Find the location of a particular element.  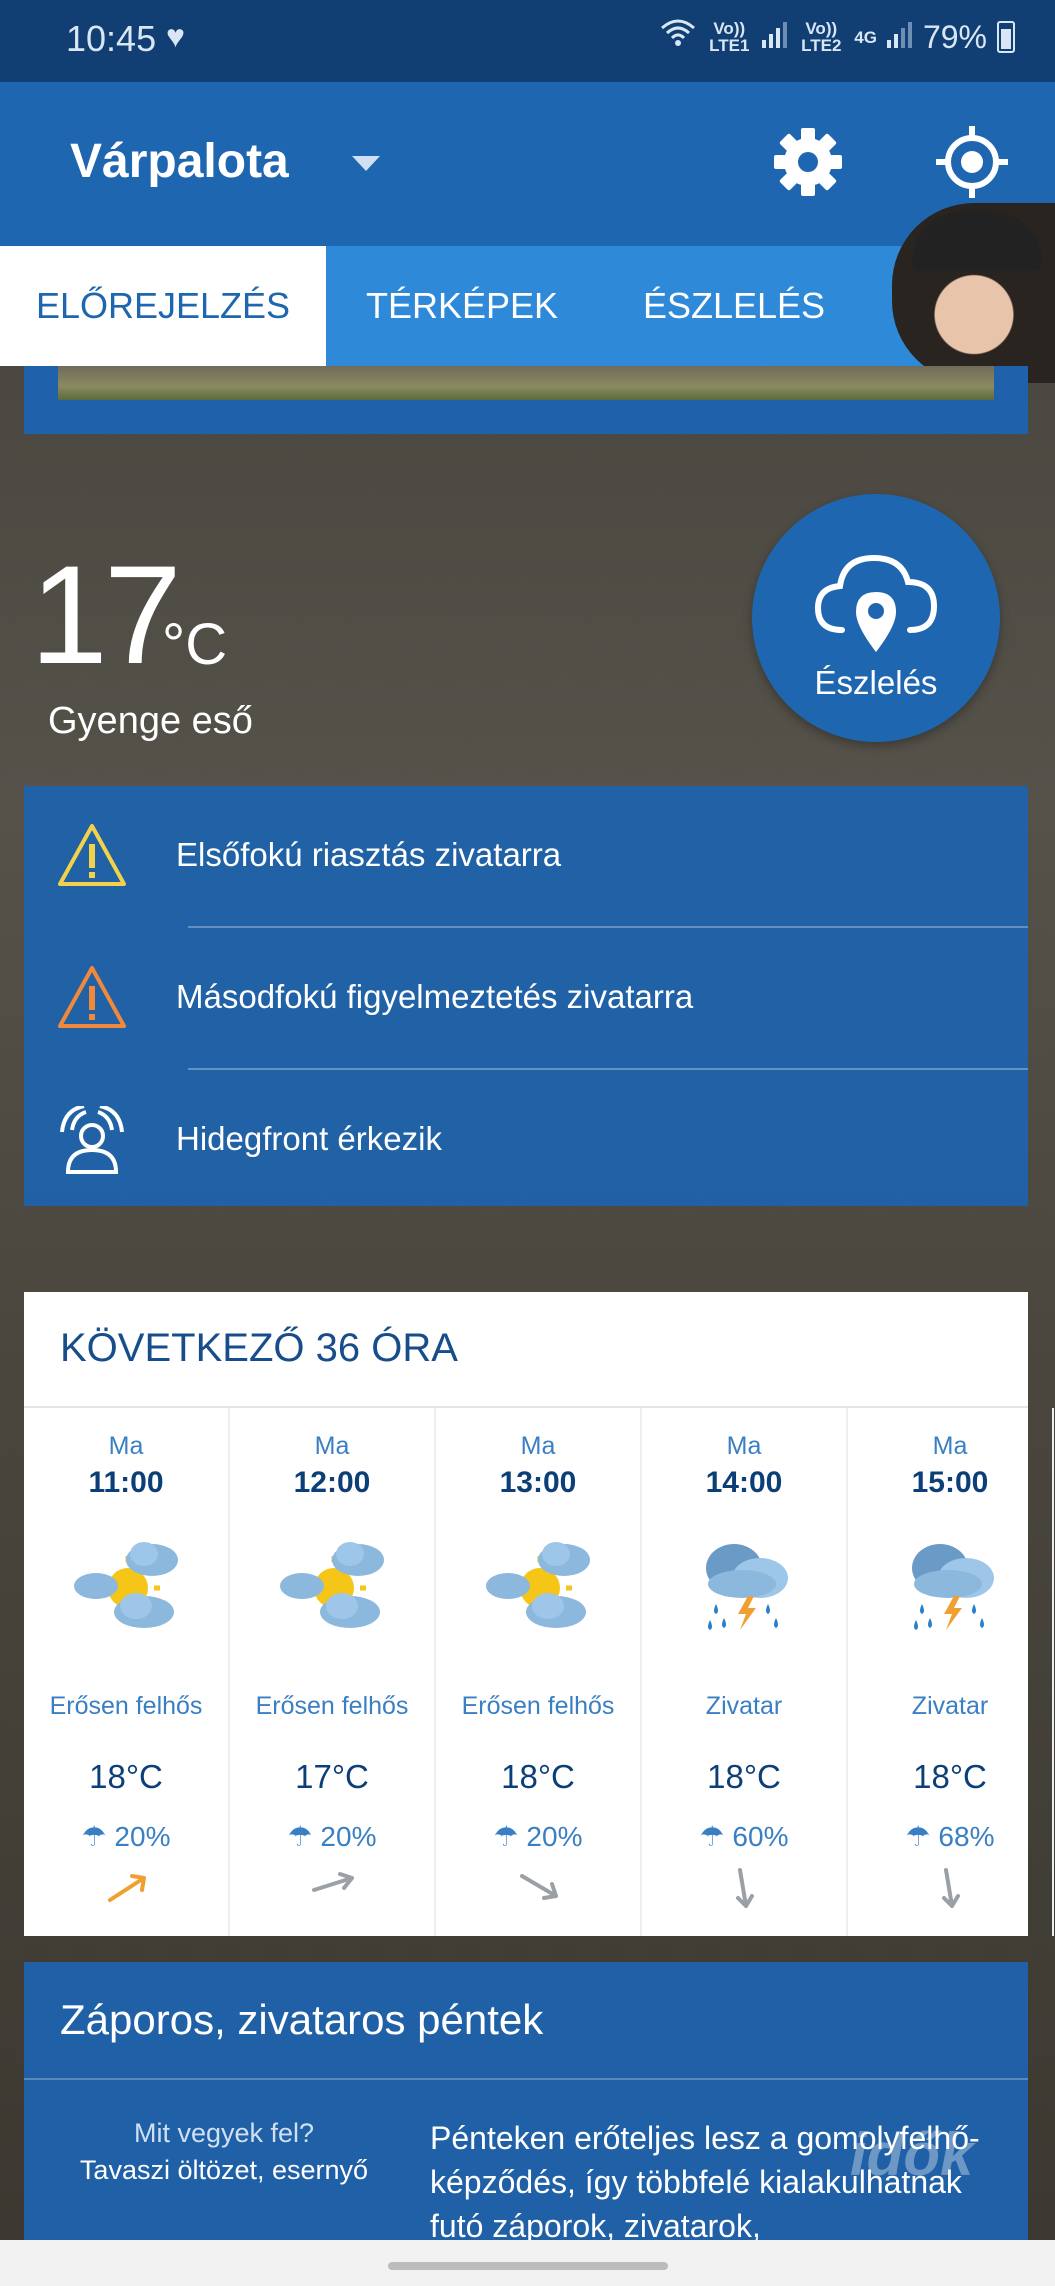

volte1-label: Vo)) LTE1 is located at coordinates (729, 37).